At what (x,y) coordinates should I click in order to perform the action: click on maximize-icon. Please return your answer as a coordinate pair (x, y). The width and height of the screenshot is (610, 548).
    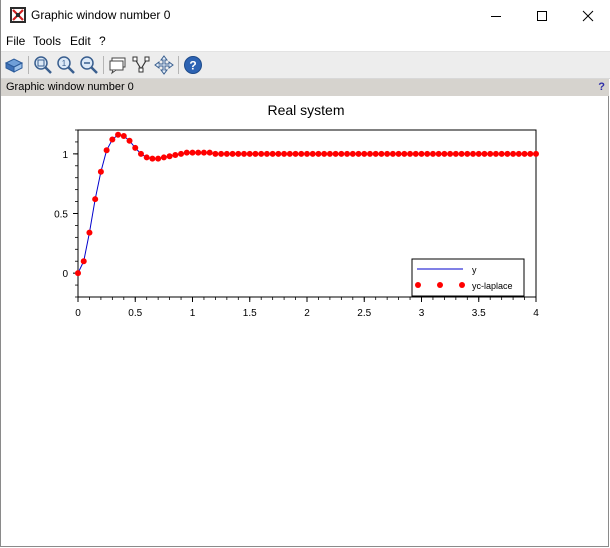
    Looking at the image, I should click on (542, 15).